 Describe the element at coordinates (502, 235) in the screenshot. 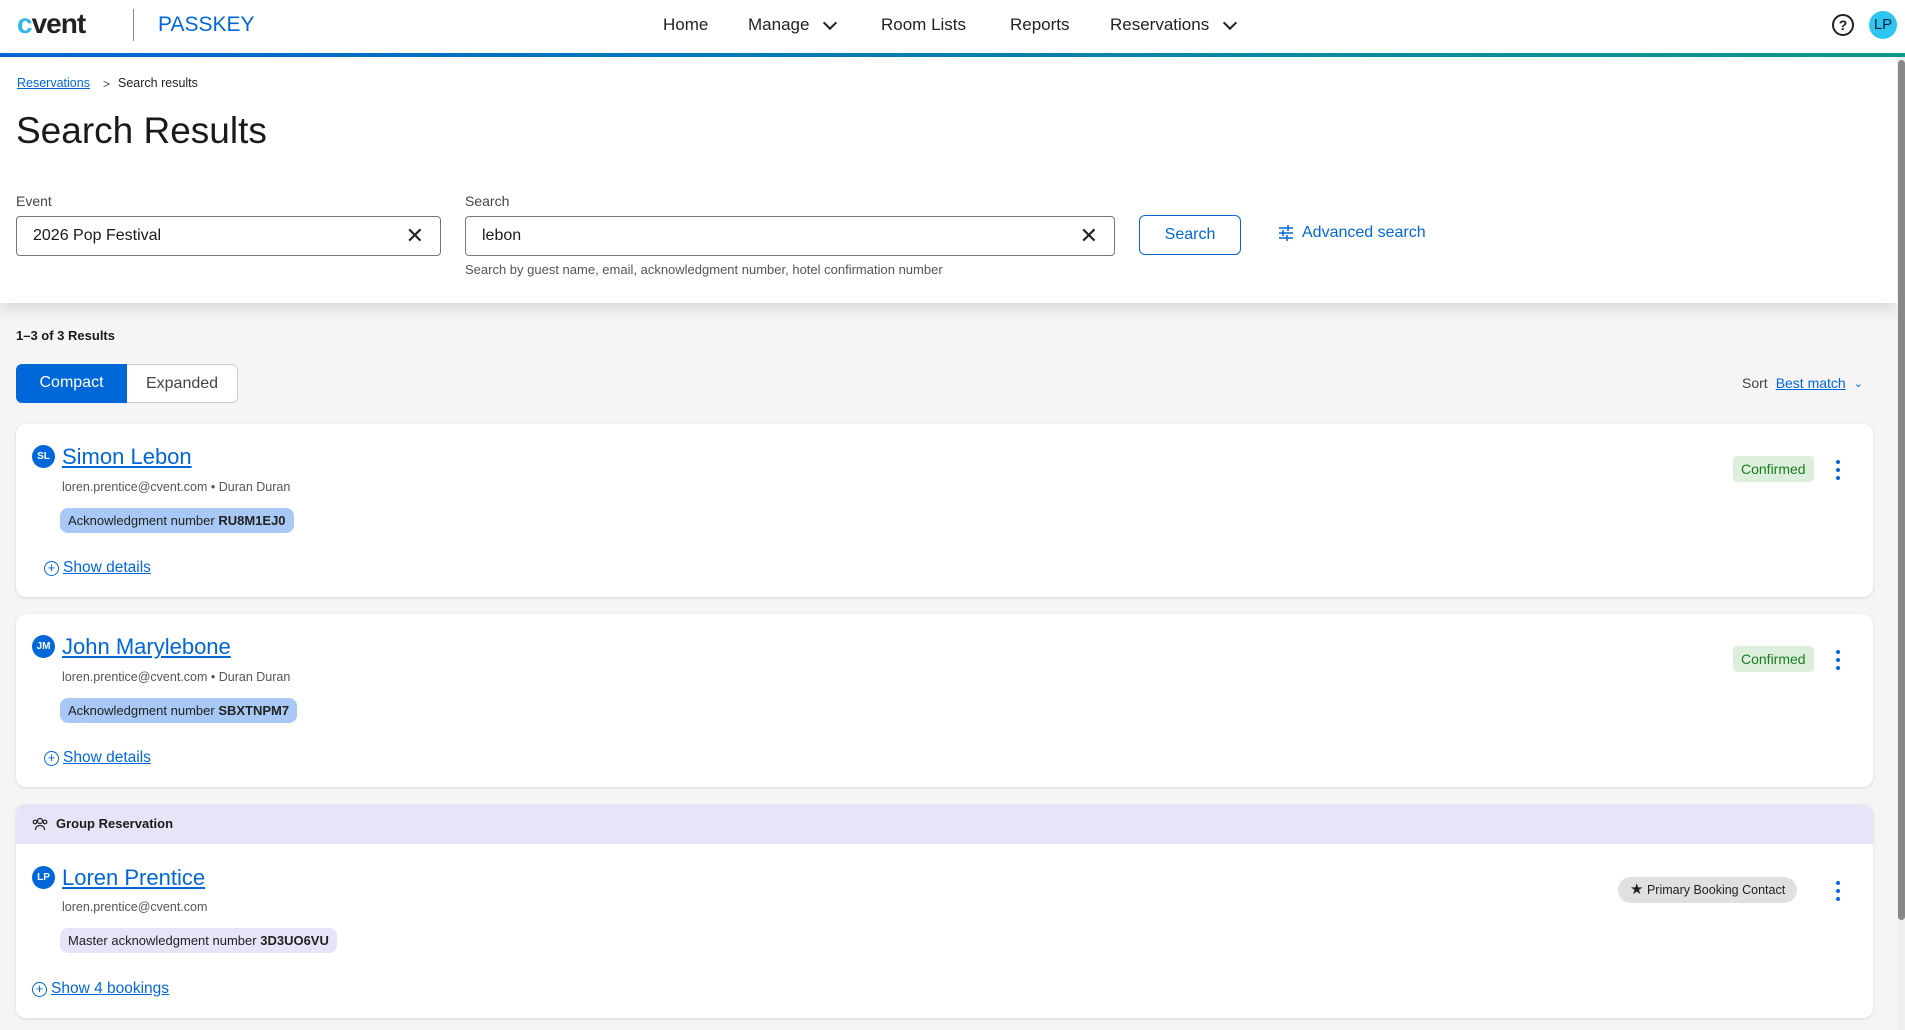

I see `search-value: lebon` at that location.